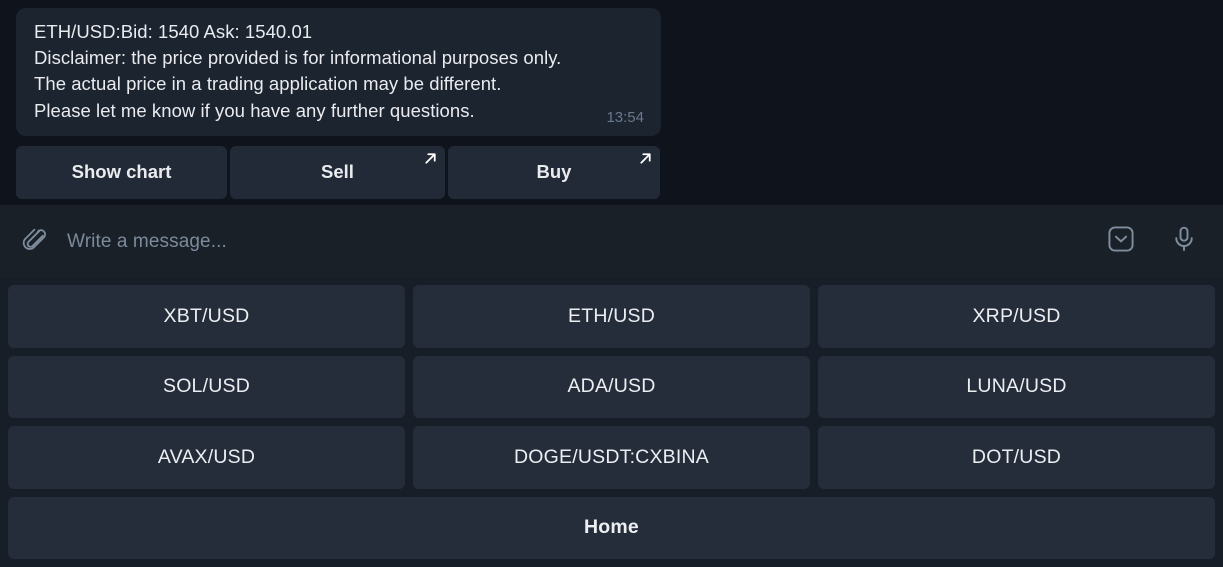 This screenshot has width=1223, height=567. I want to click on keyboard-button-eth-usd: ETH/USD, so click(611, 316).